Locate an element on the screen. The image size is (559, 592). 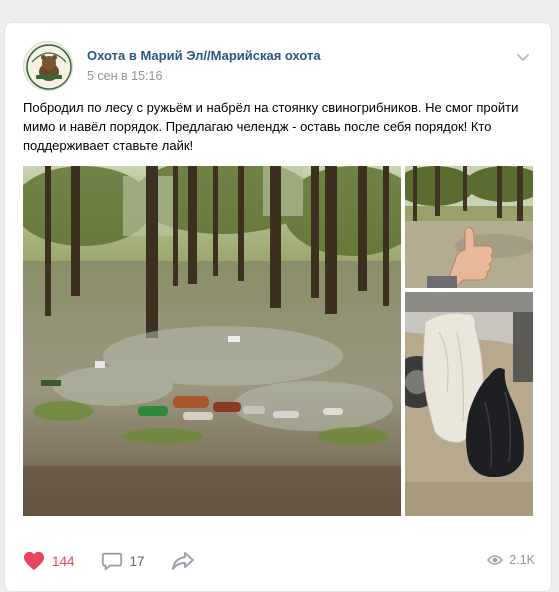
post-photo-trash-bags is located at coordinates (469, 404).